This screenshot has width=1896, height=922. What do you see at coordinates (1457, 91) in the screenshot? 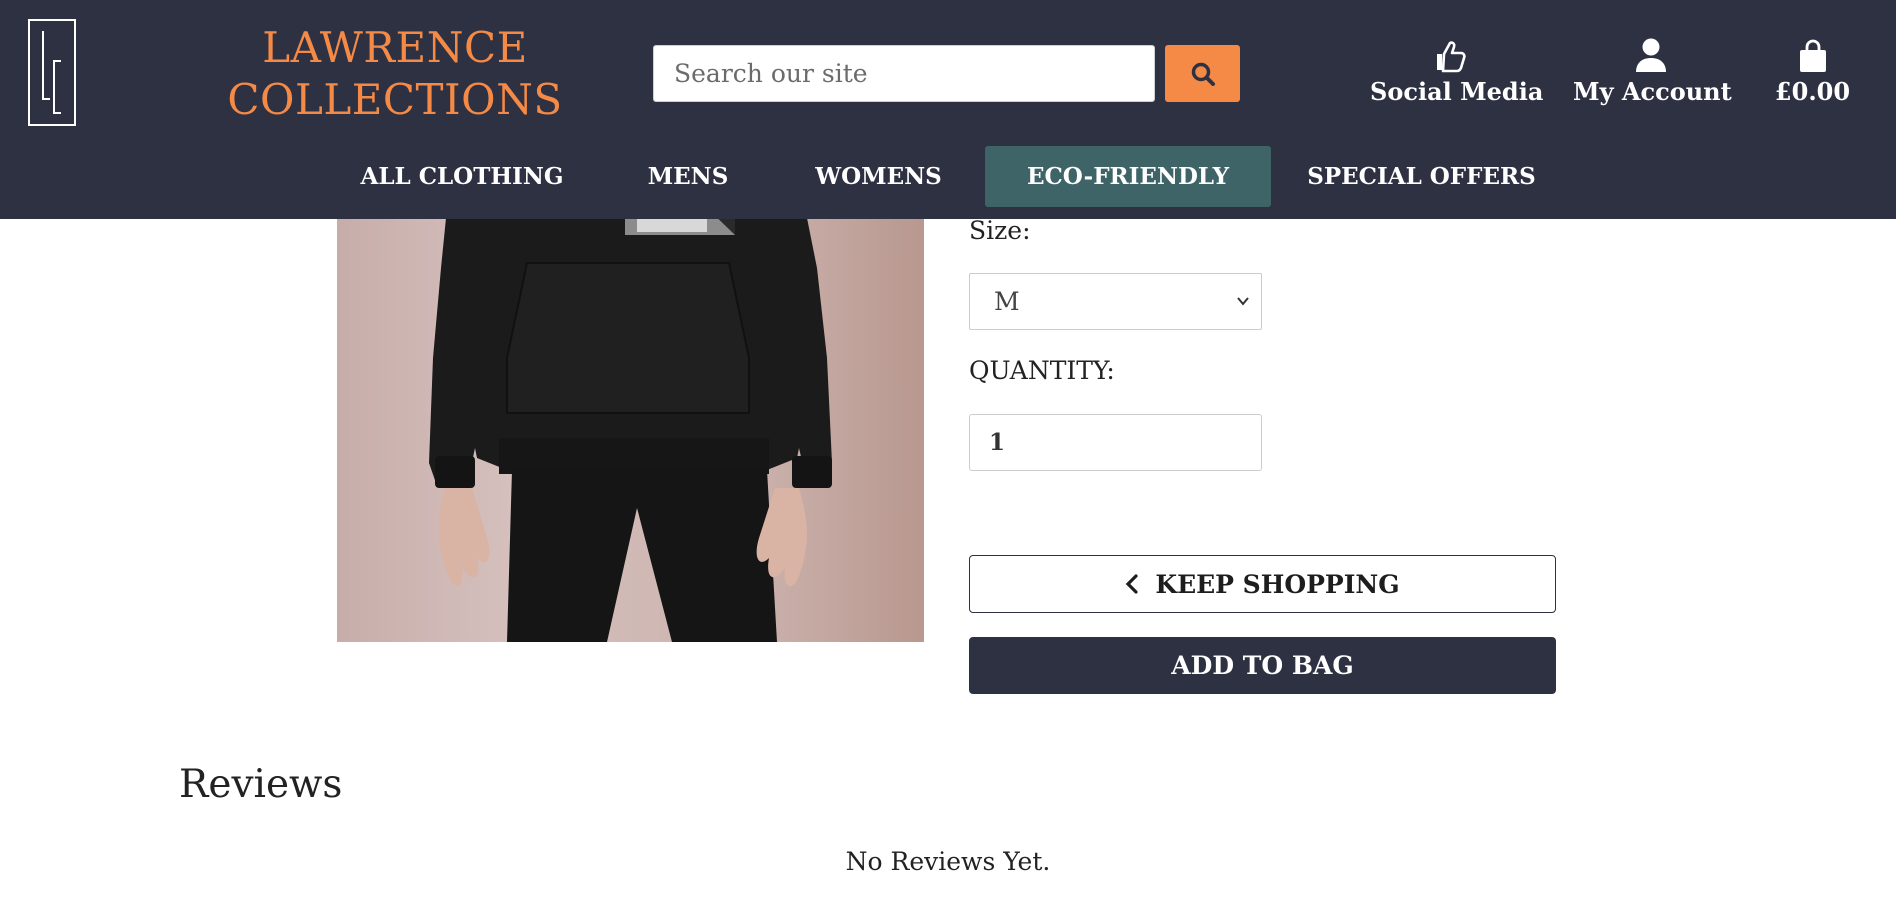
I see `social-media-label: Social Media` at bounding box center [1457, 91].